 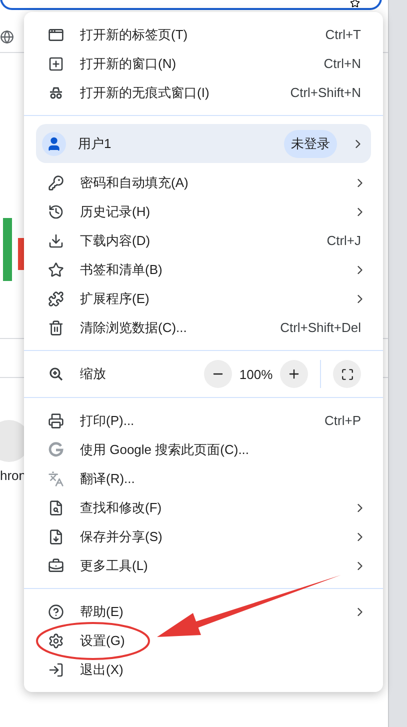 I want to click on star-icon, so click(x=56, y=270).